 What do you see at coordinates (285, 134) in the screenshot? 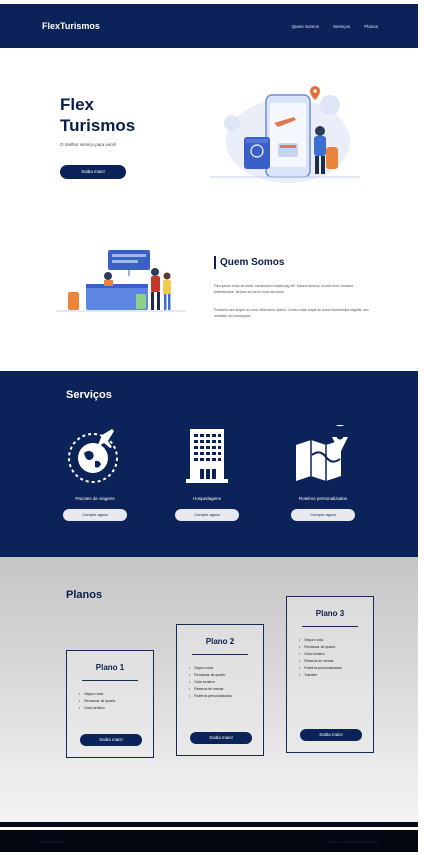
I see `travel-phone-illustration` at bounding box center [285, 134].